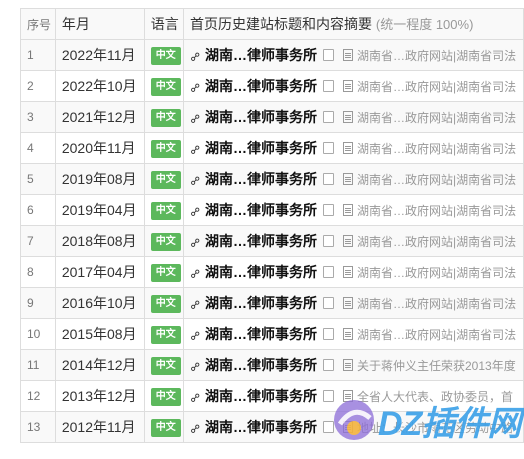 This screenshot has width=524, height=459. I want to click on row-month: 2014年12月, so click(99, 365).